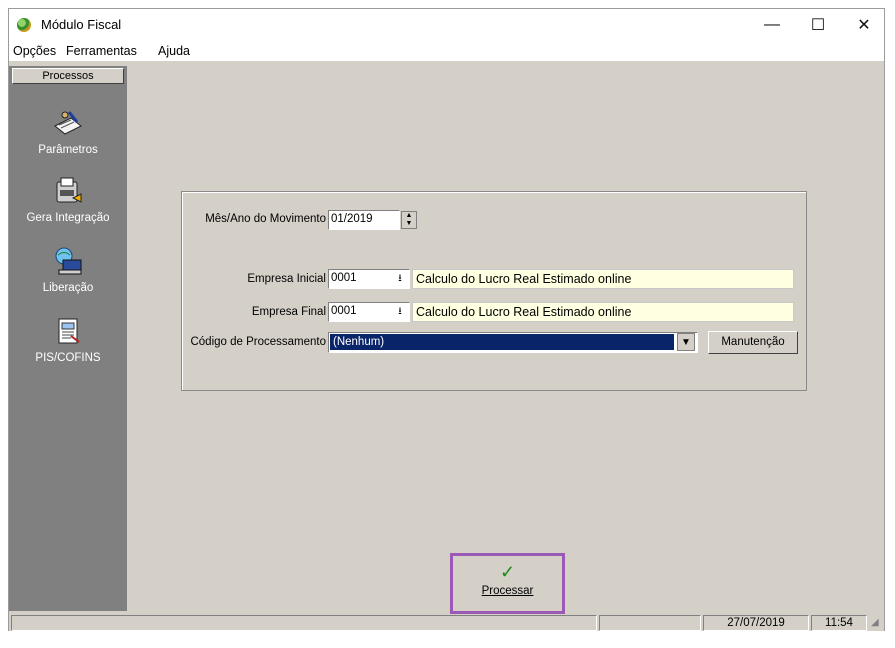  I want to click on codigo-label: Código de Processamento, so click(258, 342).